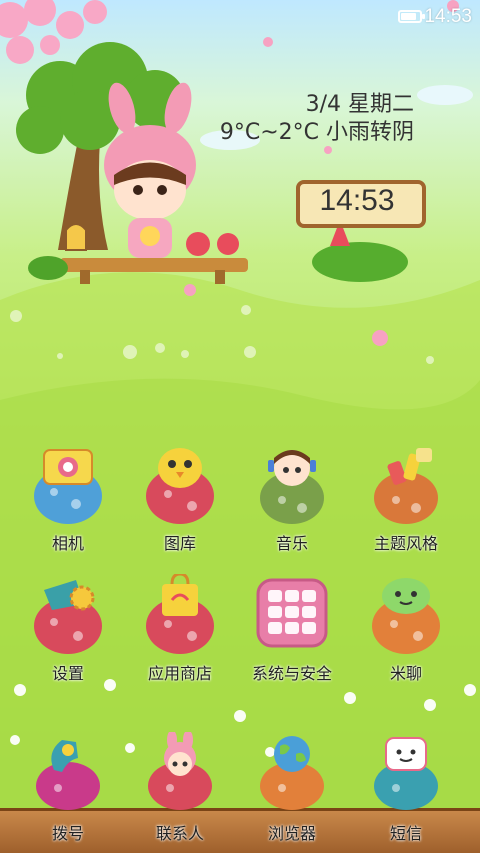 This screenshot has width=480, height=853. What do you see at coordinates (179, 673) in the screenshot?
I see `app-label: 应用商店` at bounding box center [179, 673].